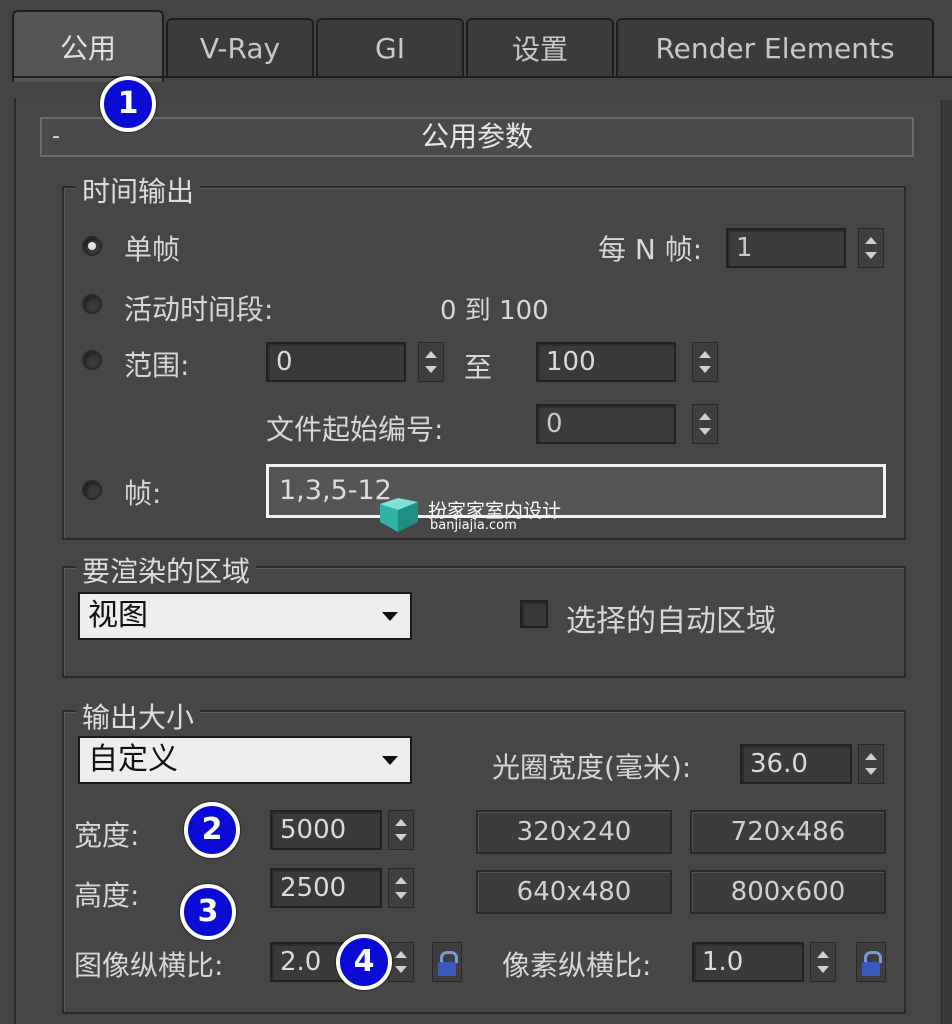  I want to click on tab-vray: V-Ray, so click(240, 47).